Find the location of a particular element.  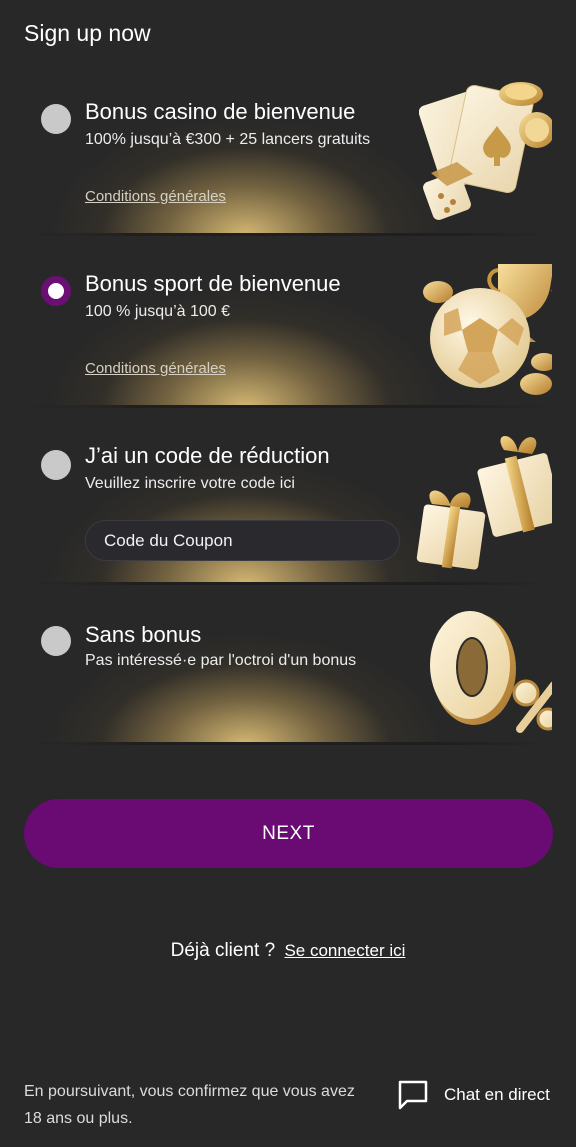

option-title: Bonus casino de bienvenue is located at coordinates (220, 111).